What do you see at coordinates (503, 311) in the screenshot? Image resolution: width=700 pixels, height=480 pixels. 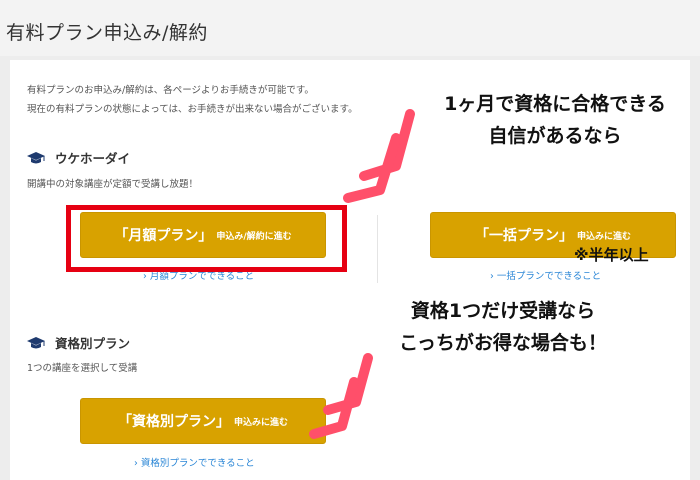 I see `annotation-bottom-line1: 資格1つだけ受講なら` at bounding box center [503, 311].